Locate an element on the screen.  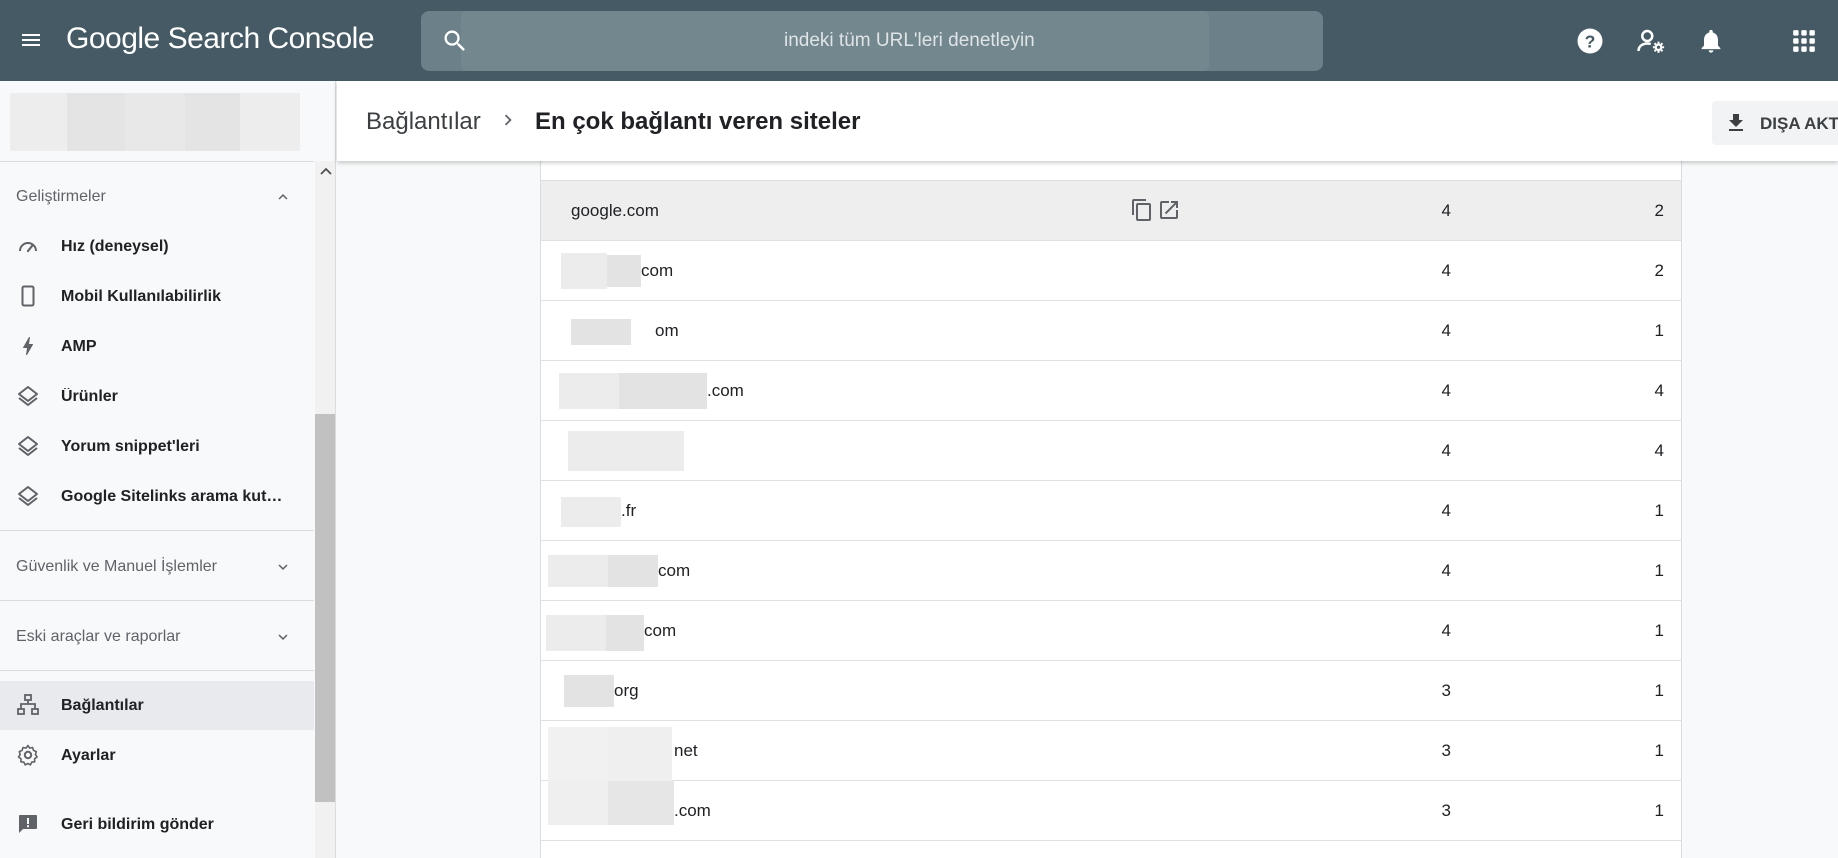
table-row: 4 4 is located at coordinates (1111, 451).